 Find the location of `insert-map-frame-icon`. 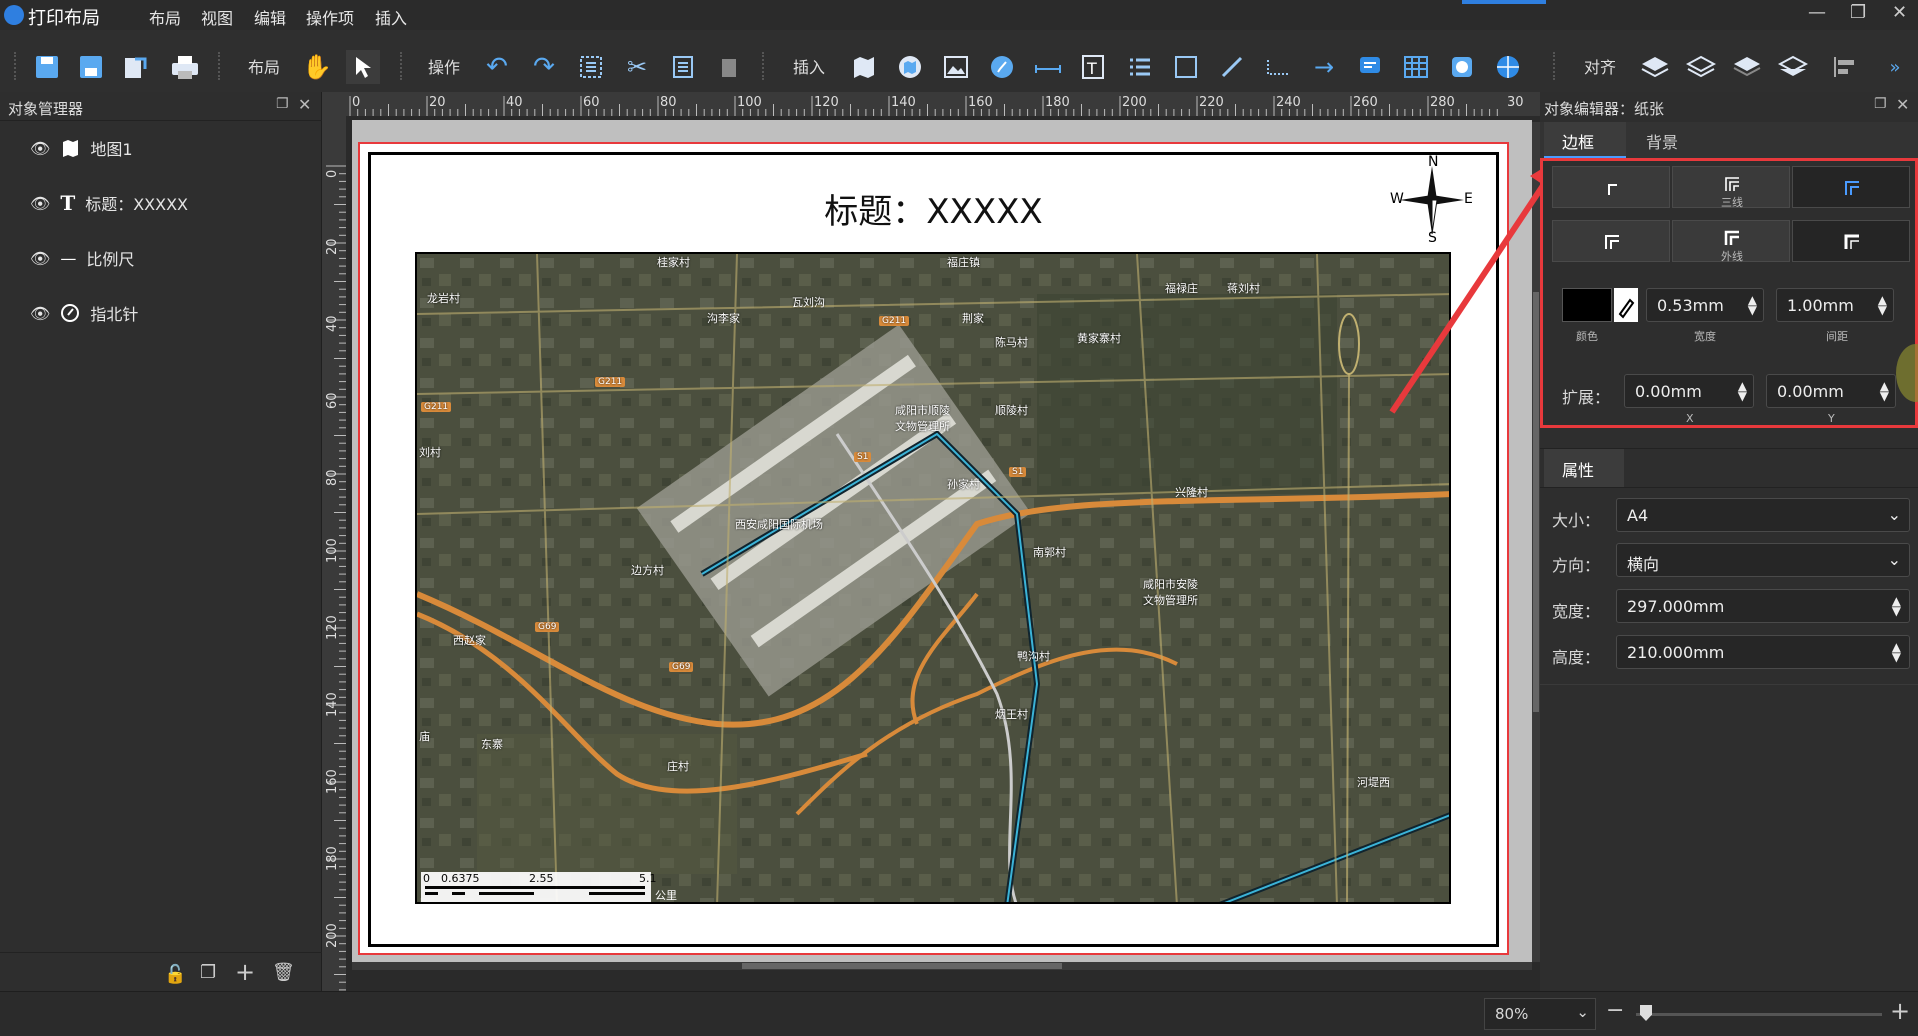

insert-map-frame-icon is located at coordinates (910, 67).